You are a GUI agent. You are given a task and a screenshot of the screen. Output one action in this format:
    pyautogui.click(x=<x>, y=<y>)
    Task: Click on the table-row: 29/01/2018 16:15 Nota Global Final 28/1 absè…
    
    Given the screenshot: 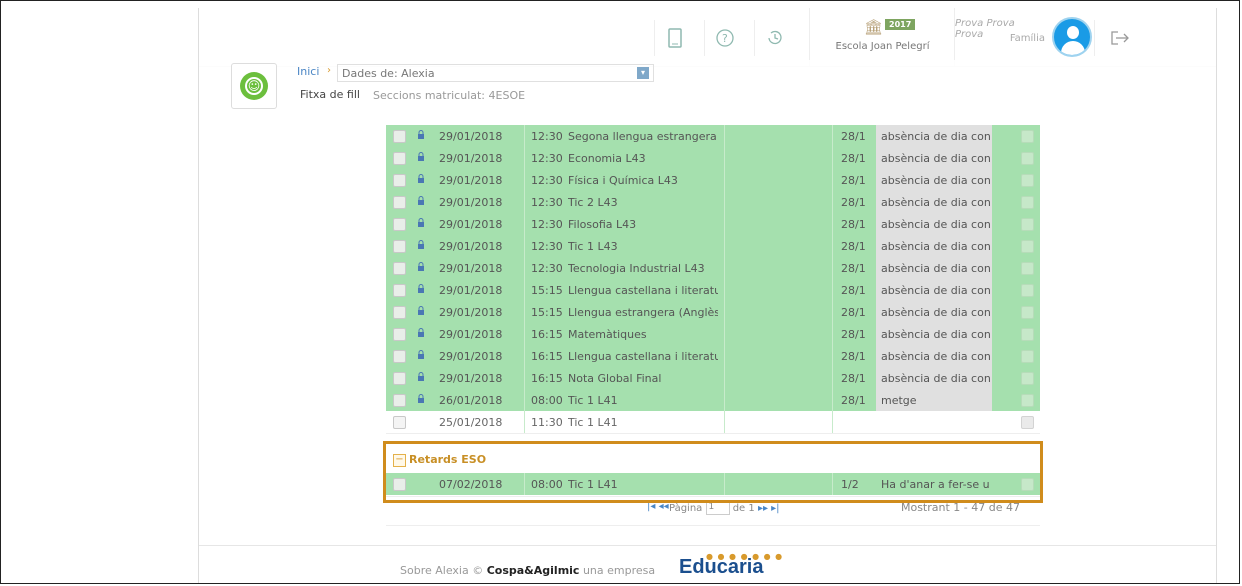 What is the action you would take?
    pyautogui.click(x=713, y=378)
    